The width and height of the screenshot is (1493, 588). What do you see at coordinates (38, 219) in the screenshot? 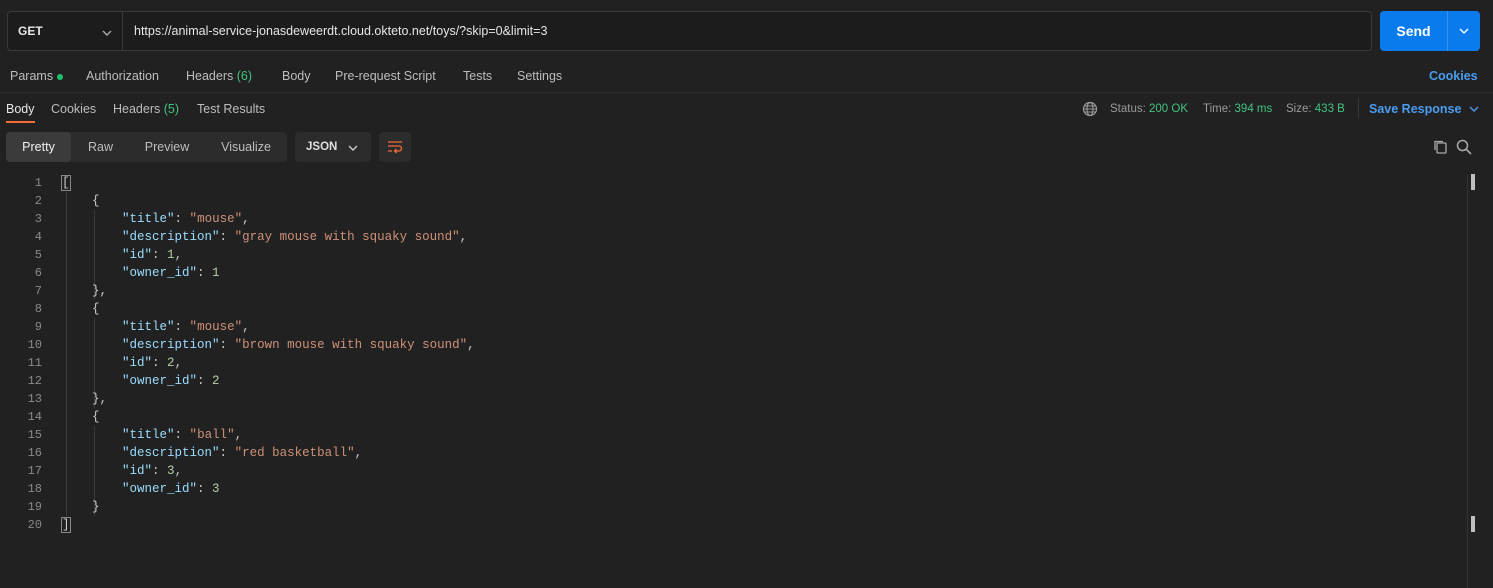
I see `line-number: 3` at bounding box center [38, 219].